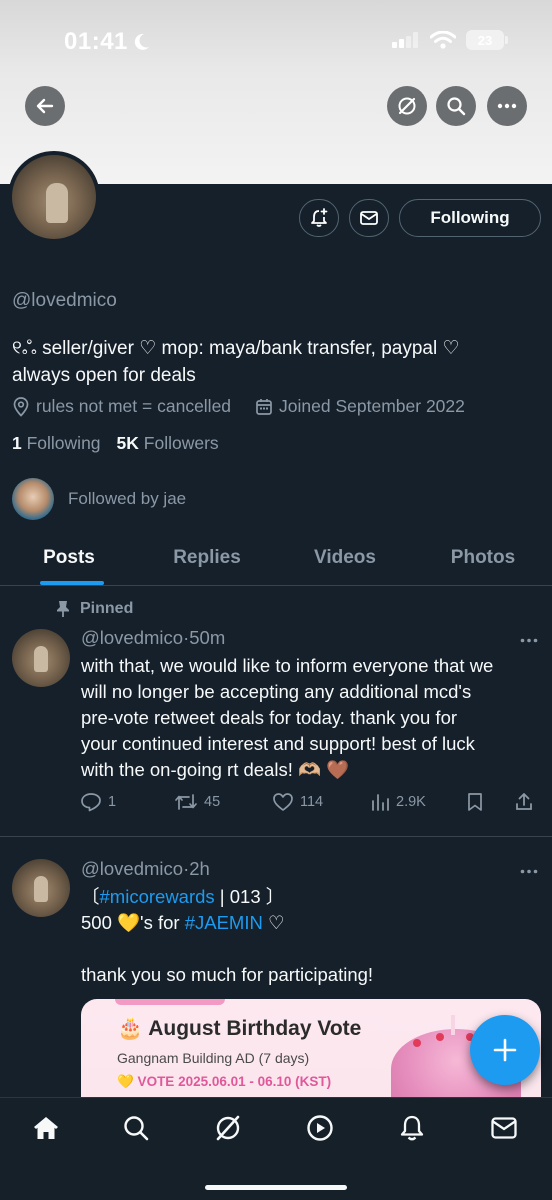 The image size is (552, 1200). What do you see at coordinates (115, 443) in the screenshot?
I see `follow-stats: 1 Following 5K Followers` at bounding box center [115, 443].